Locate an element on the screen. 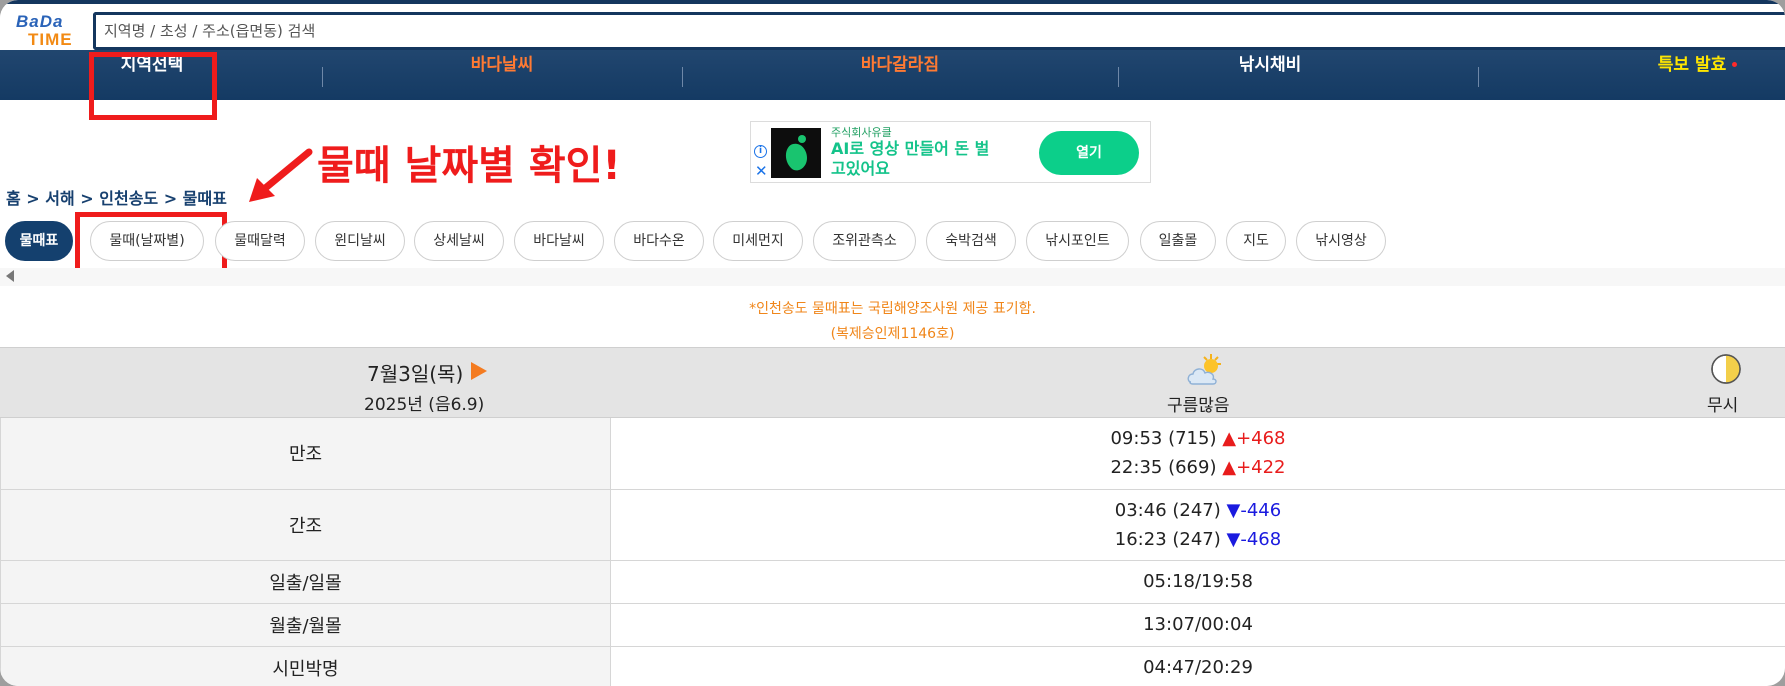  tide-change: +468 is located at coordinates (1261, 439).